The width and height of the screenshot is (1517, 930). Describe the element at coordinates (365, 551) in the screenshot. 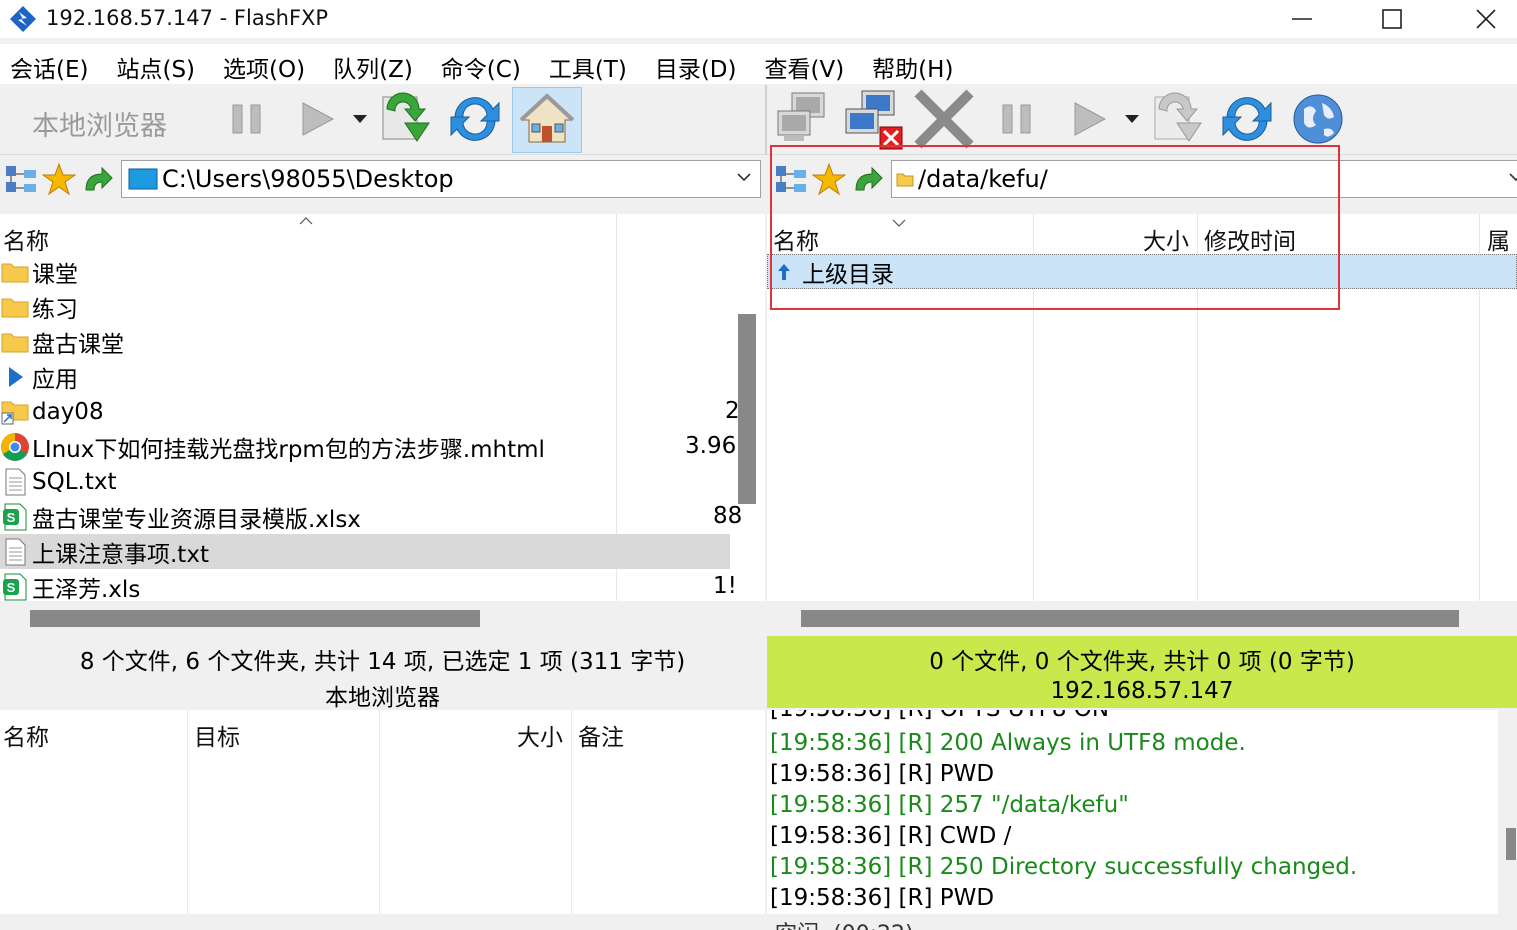

I see `file-row-selected: 上课注意事项.txt` at that location.